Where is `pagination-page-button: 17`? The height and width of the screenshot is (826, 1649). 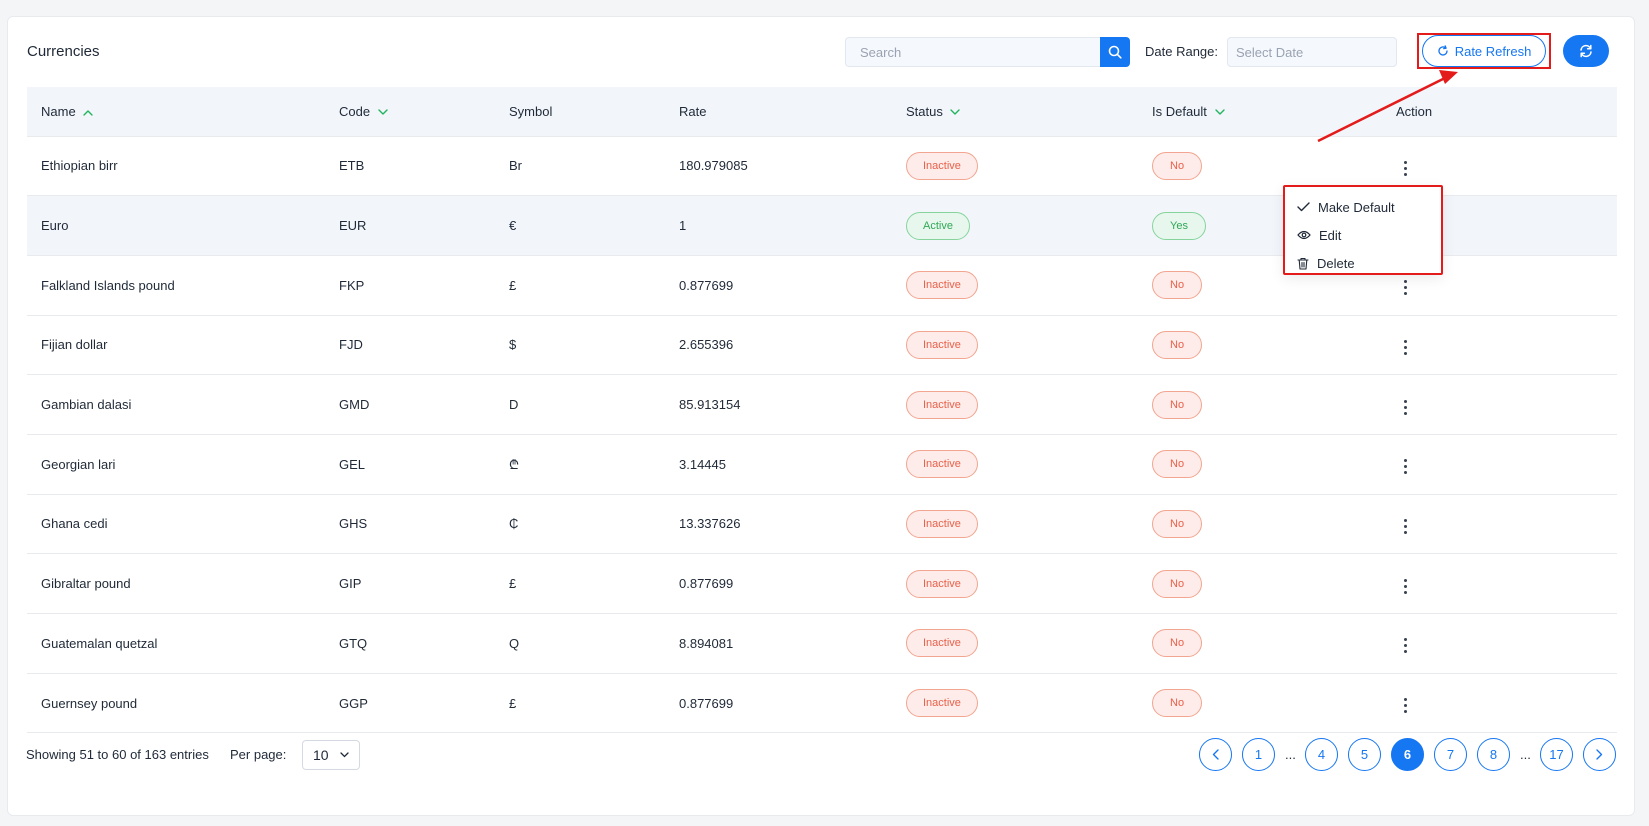
pagination-page-button: 17 is located at coordinates (1556, 754).